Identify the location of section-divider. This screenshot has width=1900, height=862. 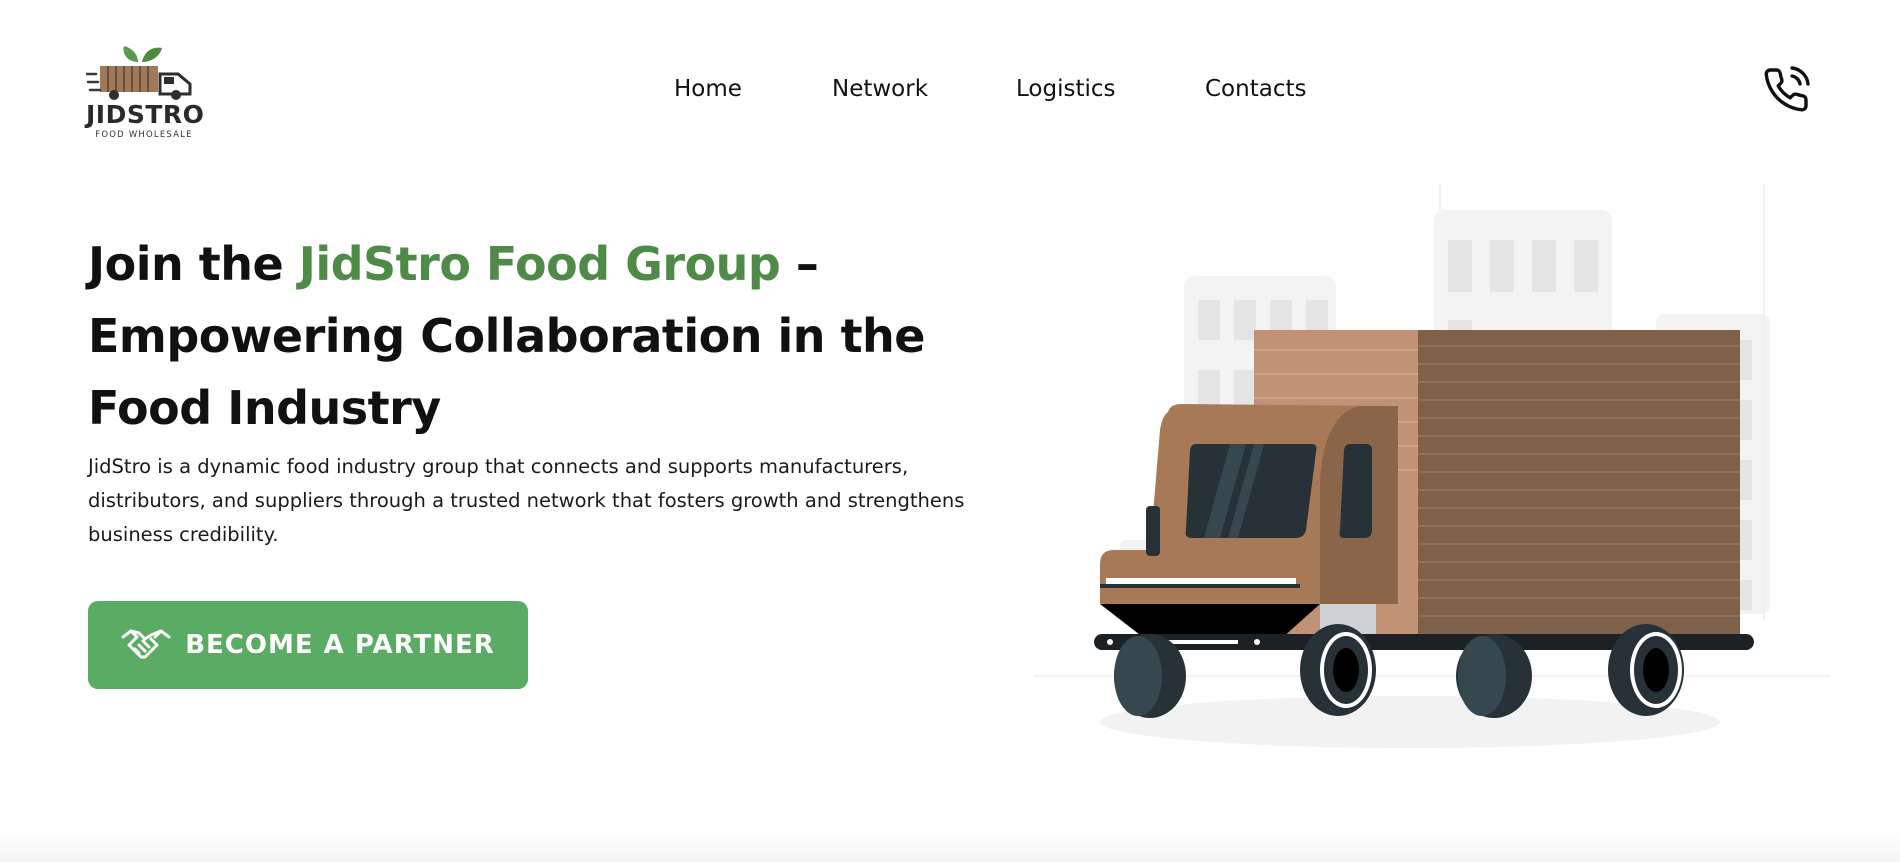
(950, 847).